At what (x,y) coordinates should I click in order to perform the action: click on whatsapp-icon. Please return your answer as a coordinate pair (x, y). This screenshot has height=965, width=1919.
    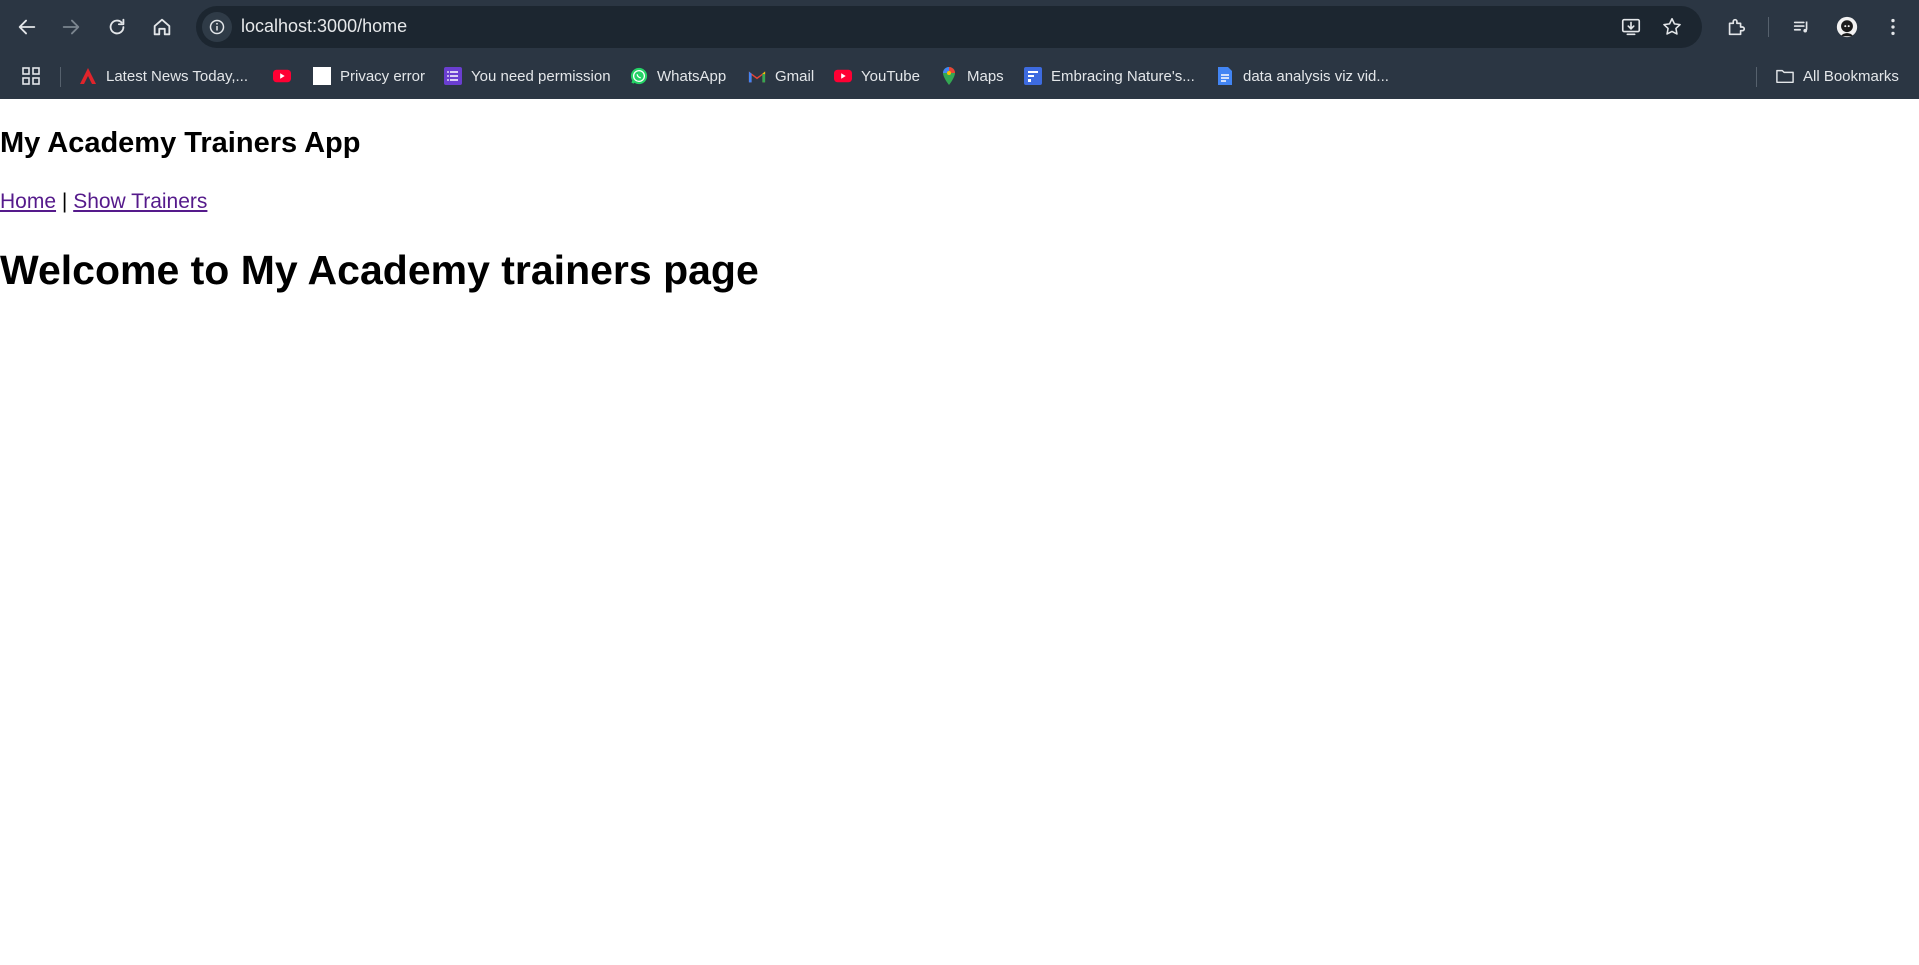
    Looking at the image, I should click on (639, 76).